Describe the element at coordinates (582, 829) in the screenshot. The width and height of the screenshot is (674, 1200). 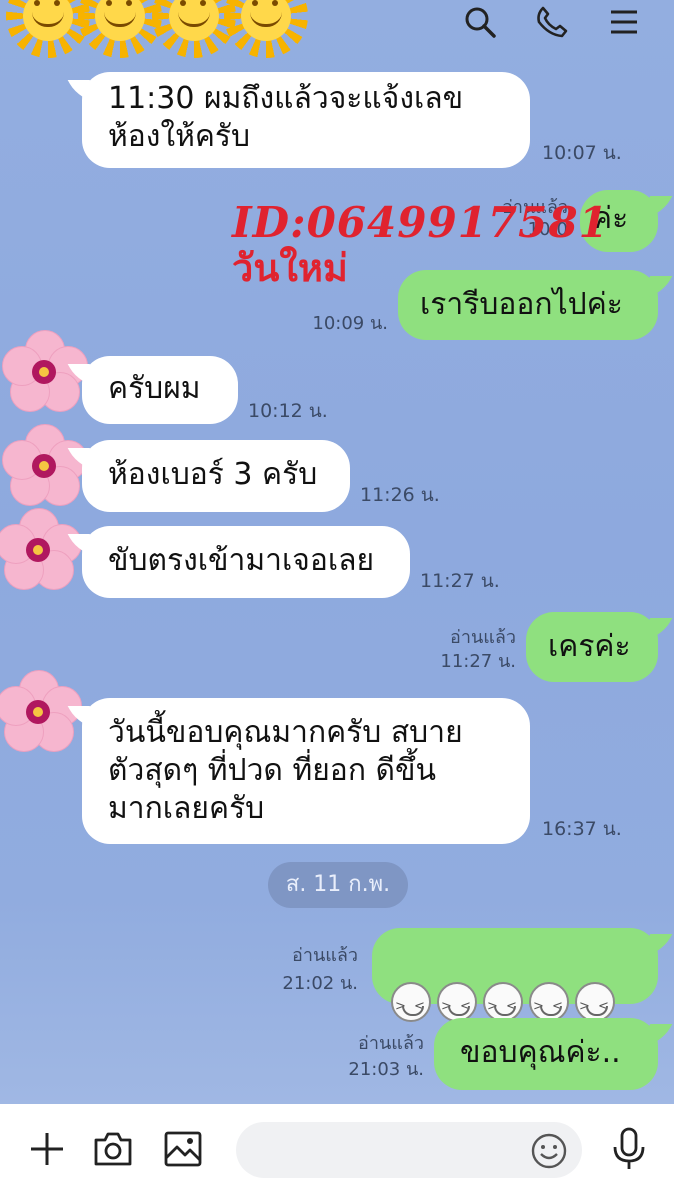
I see `message-time: 16:37 น.` at that location.